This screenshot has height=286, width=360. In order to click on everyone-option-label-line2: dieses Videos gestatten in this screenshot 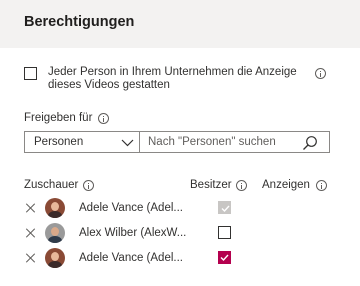, I will do `click(109, 85)`.